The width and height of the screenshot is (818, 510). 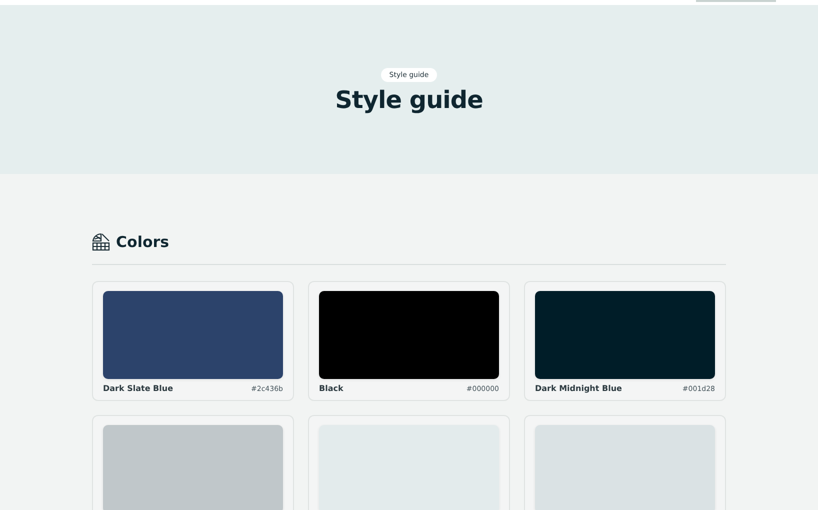 What do you see at coordinates (138, 388) in the screenshot?
I see `color-name: Dark Slate Blue` at bounding box center [138, 388].